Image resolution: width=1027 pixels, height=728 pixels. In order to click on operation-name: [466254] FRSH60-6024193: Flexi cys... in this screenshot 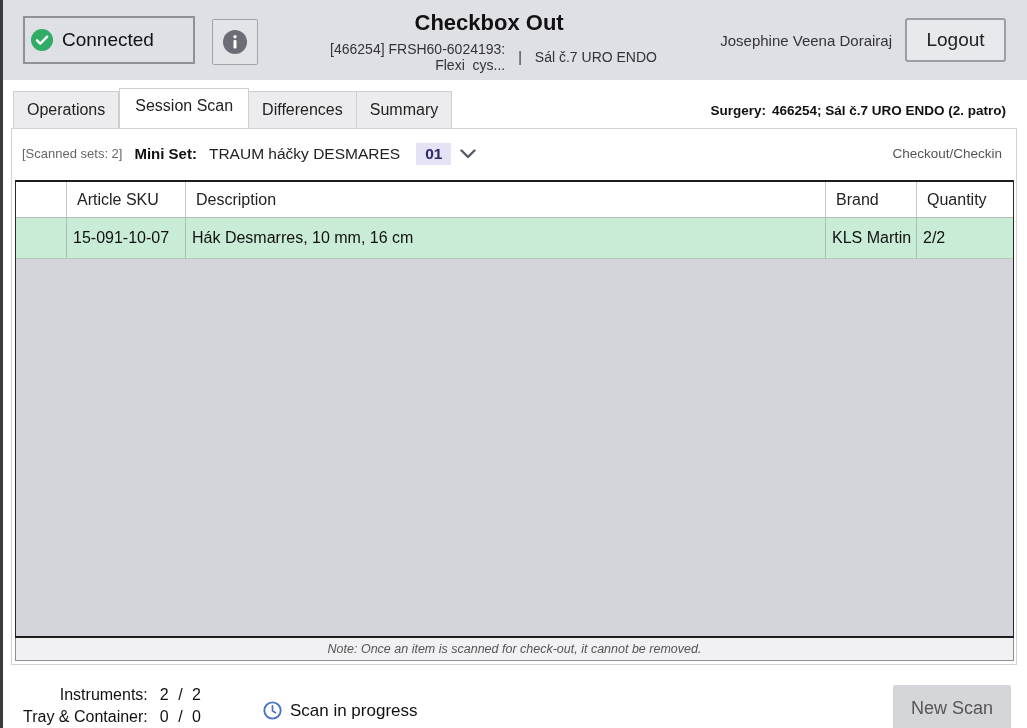, I will do `click(417, 56)`.